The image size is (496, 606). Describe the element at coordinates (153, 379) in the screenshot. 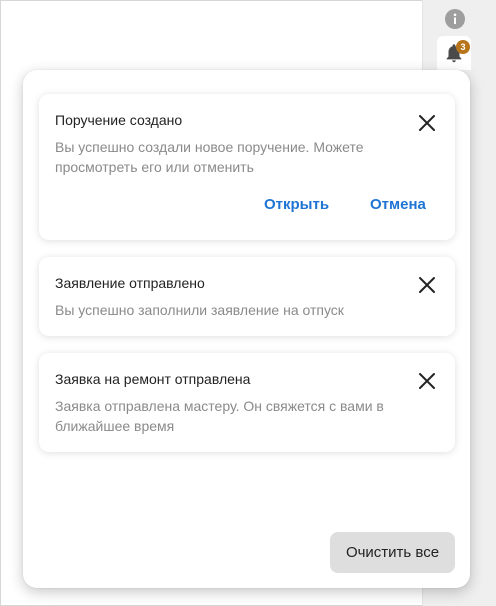

I see `notification-title: Заявка на ремонт отправлена` at that location.